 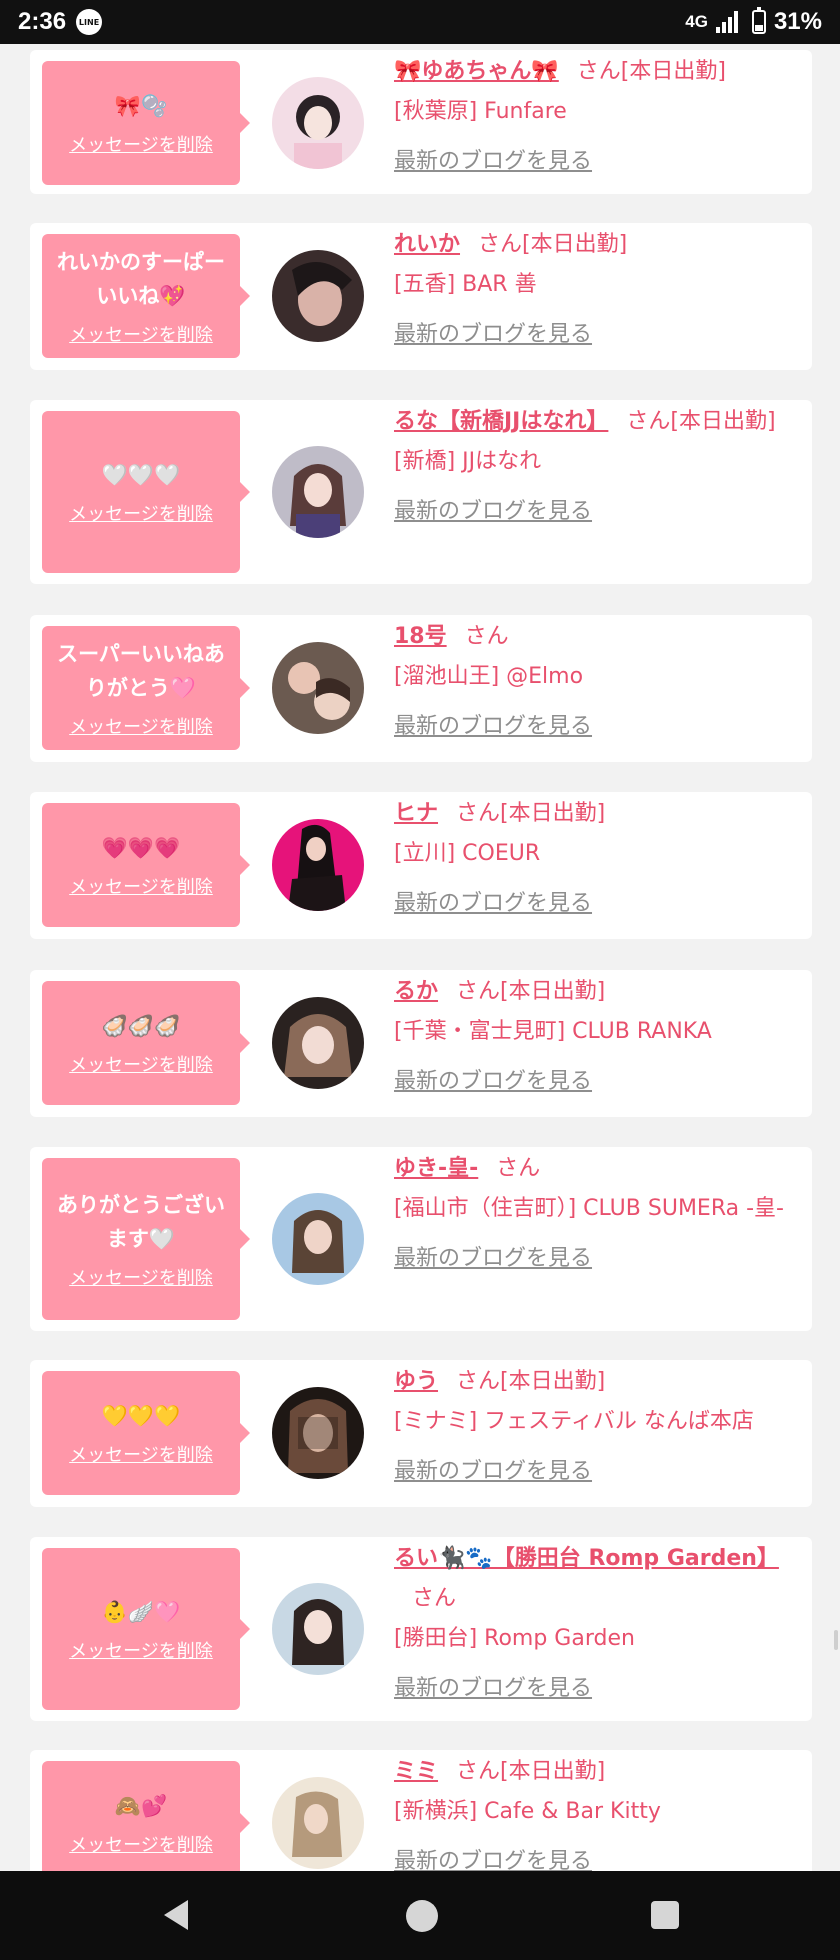 I want to click on shop-name: [千葉・富士見町] CLUB RANKA, so click(x=553, y=1031).